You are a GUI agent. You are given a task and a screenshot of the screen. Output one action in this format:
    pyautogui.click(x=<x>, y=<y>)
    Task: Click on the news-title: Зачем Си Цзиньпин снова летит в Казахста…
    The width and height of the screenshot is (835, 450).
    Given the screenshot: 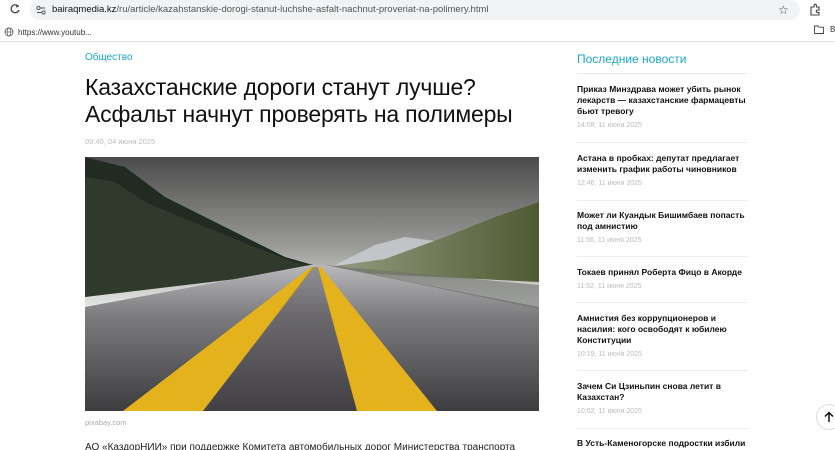 What is the action you would take?
    pyautogui.click(x=662, y=392)
    